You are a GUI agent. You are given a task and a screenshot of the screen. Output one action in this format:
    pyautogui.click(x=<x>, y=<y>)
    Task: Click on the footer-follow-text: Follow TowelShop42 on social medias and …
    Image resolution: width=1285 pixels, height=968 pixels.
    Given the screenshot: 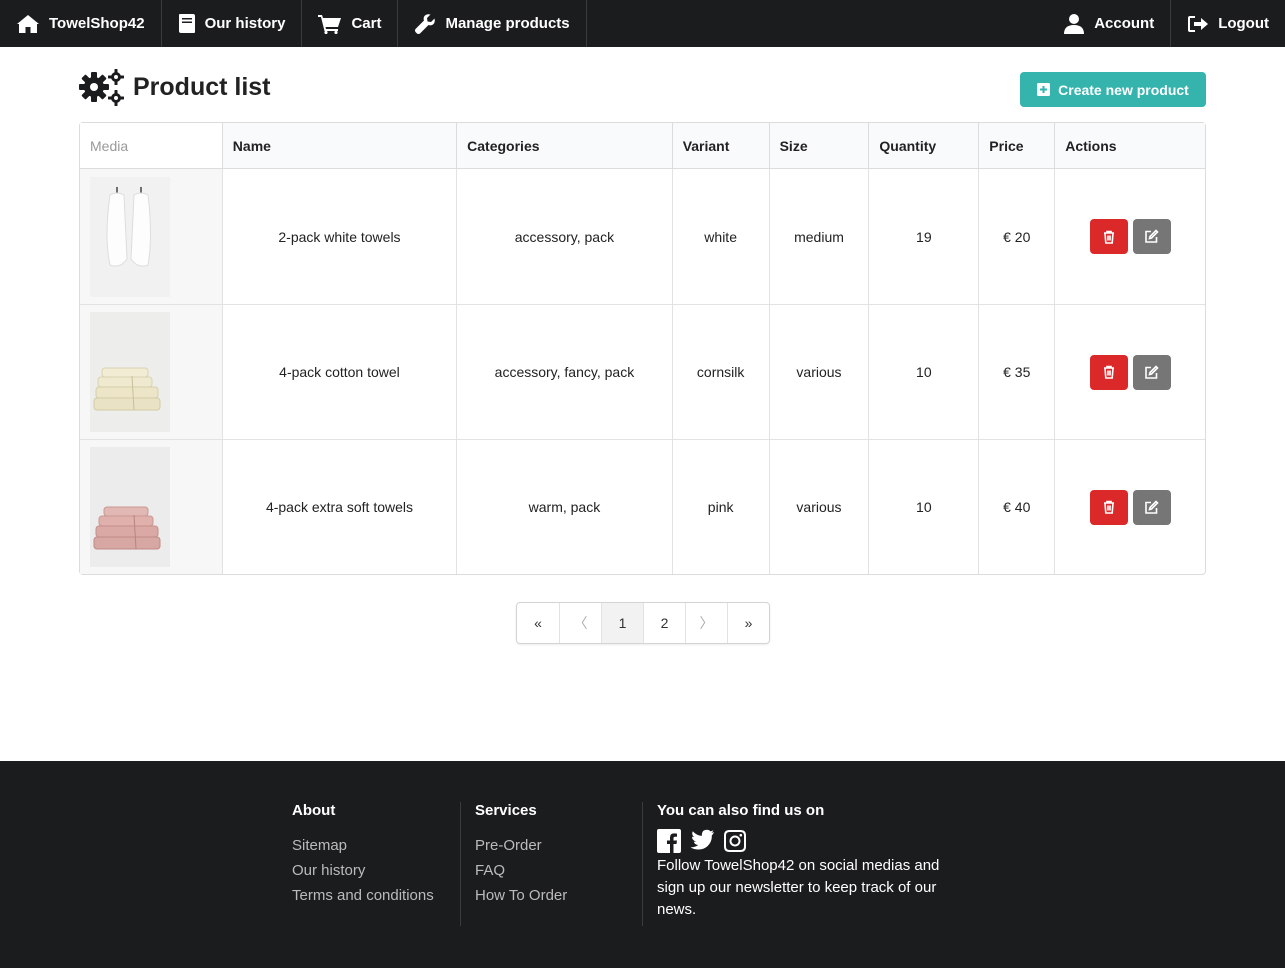 What is the action you would take?
    pyautogui.click(x=798, y=887)
    